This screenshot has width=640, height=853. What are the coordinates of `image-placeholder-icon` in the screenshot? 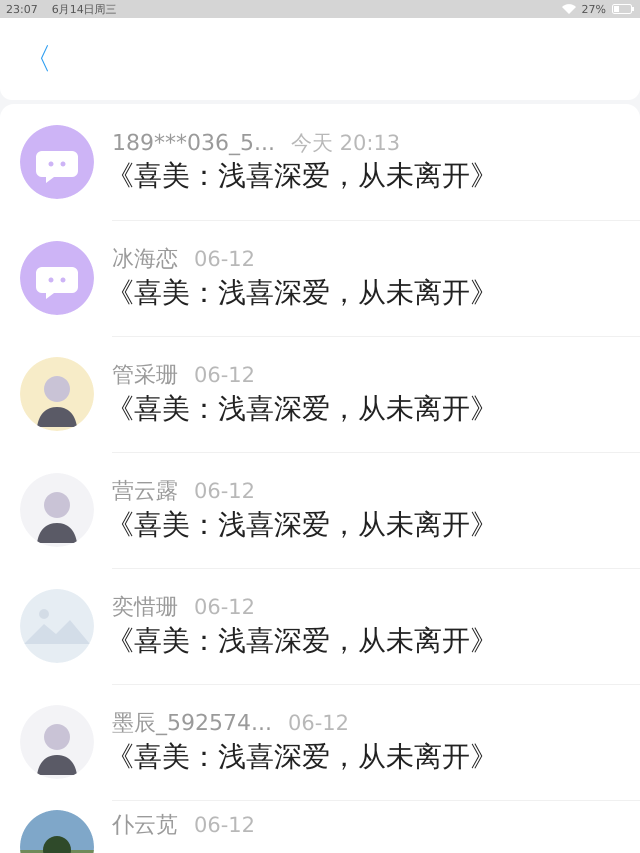 It's located at (57, 626).